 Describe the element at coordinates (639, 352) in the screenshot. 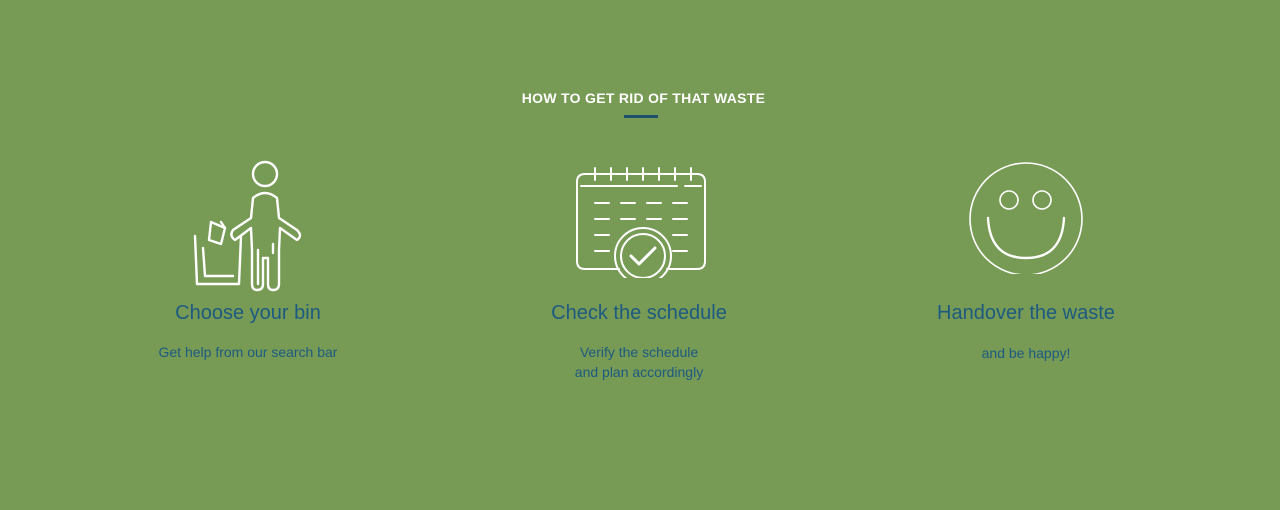

I see `description-line: Verify the schedule` at that location.